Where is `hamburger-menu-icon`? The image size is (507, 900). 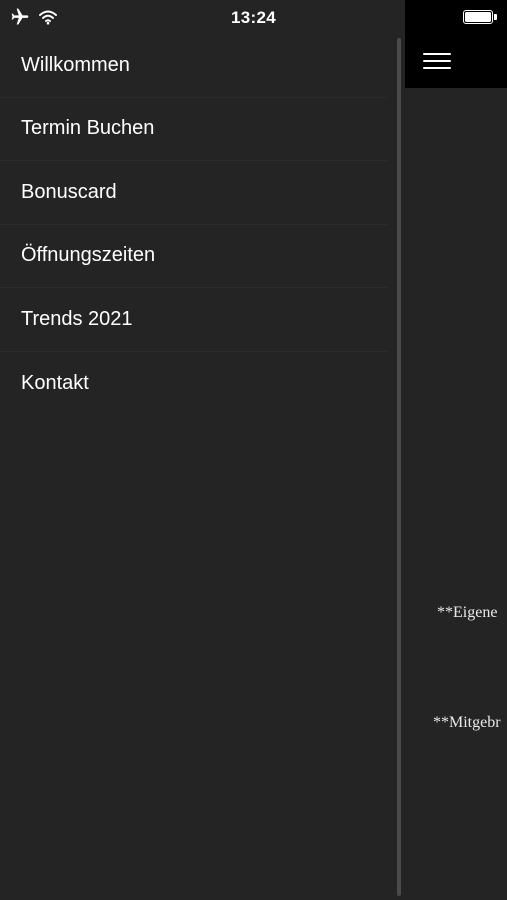 hamburger-menu-icon is located at coordinates (438, 61).